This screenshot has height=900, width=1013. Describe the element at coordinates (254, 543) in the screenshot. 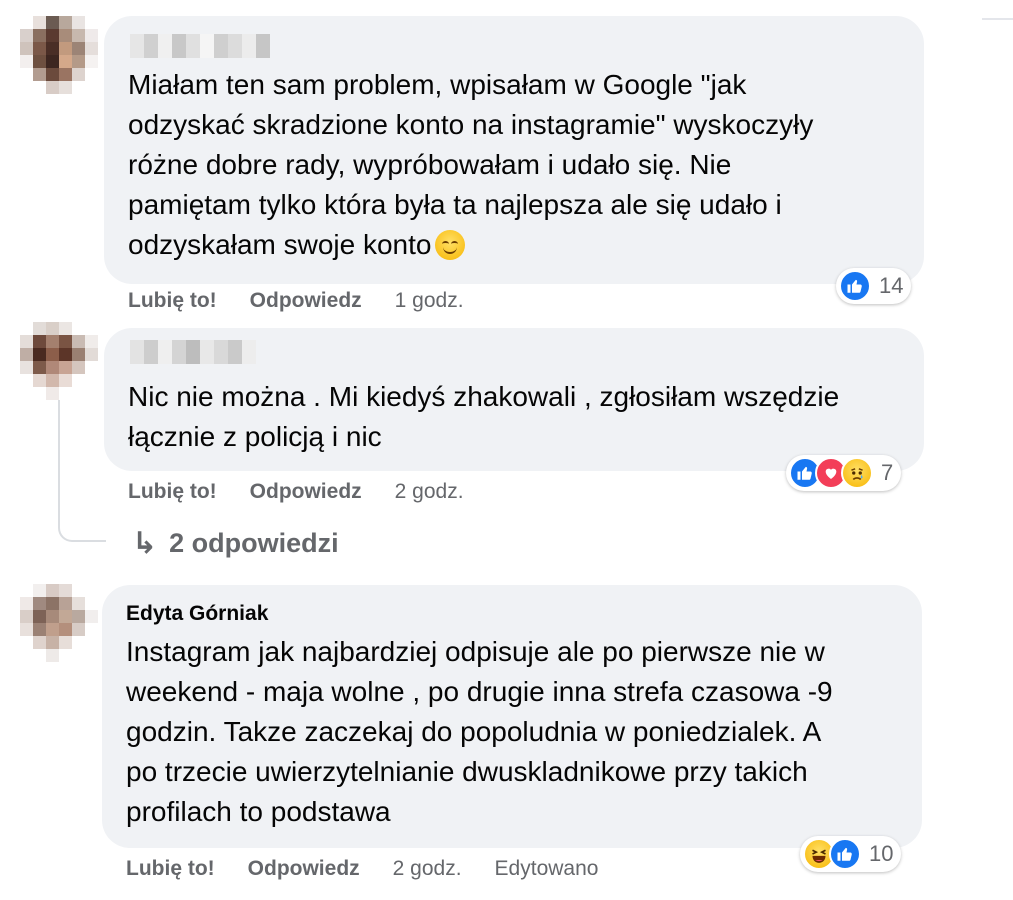

I see `replies-count-label: 2 odpowiedzi` at that location.